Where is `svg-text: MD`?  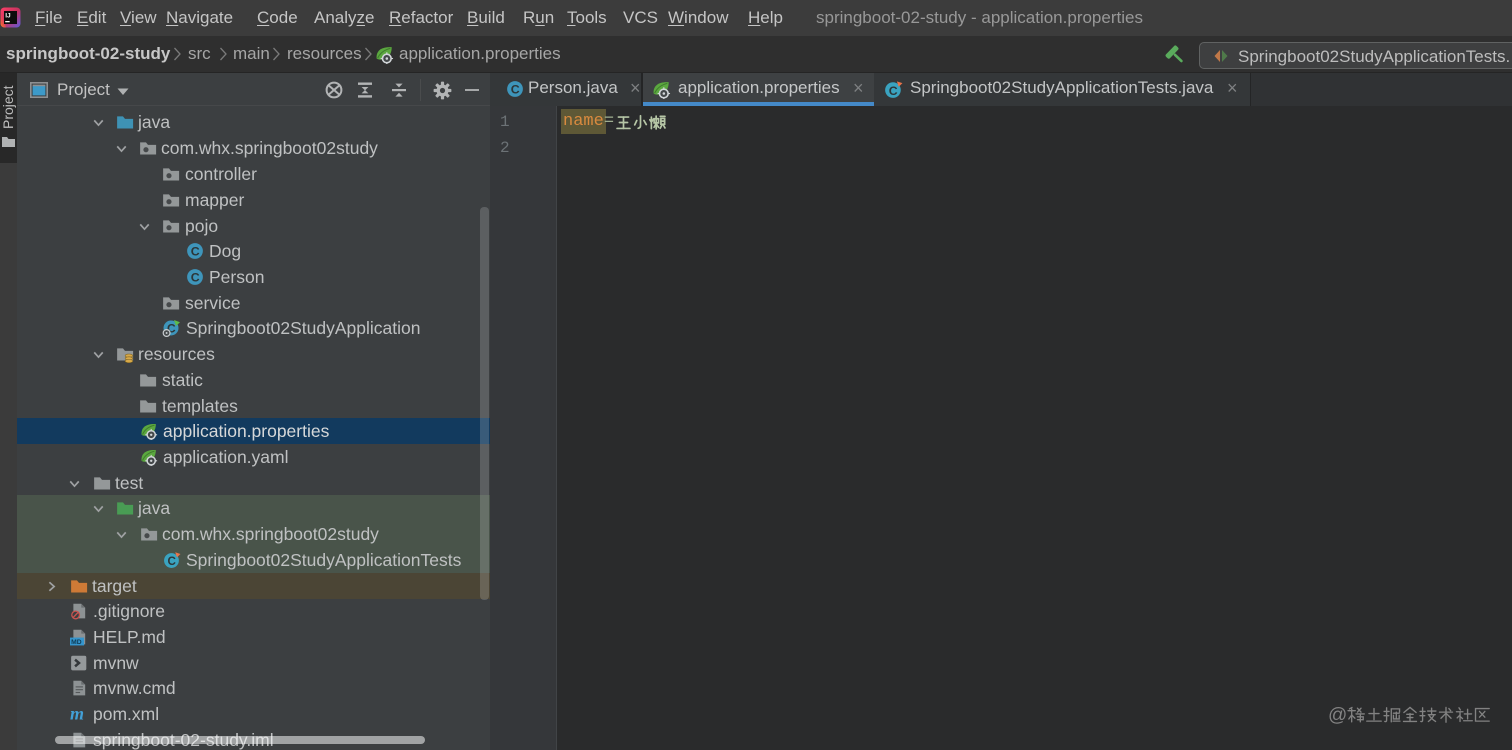 svg-text: MD is located at coordinates (76, 642).